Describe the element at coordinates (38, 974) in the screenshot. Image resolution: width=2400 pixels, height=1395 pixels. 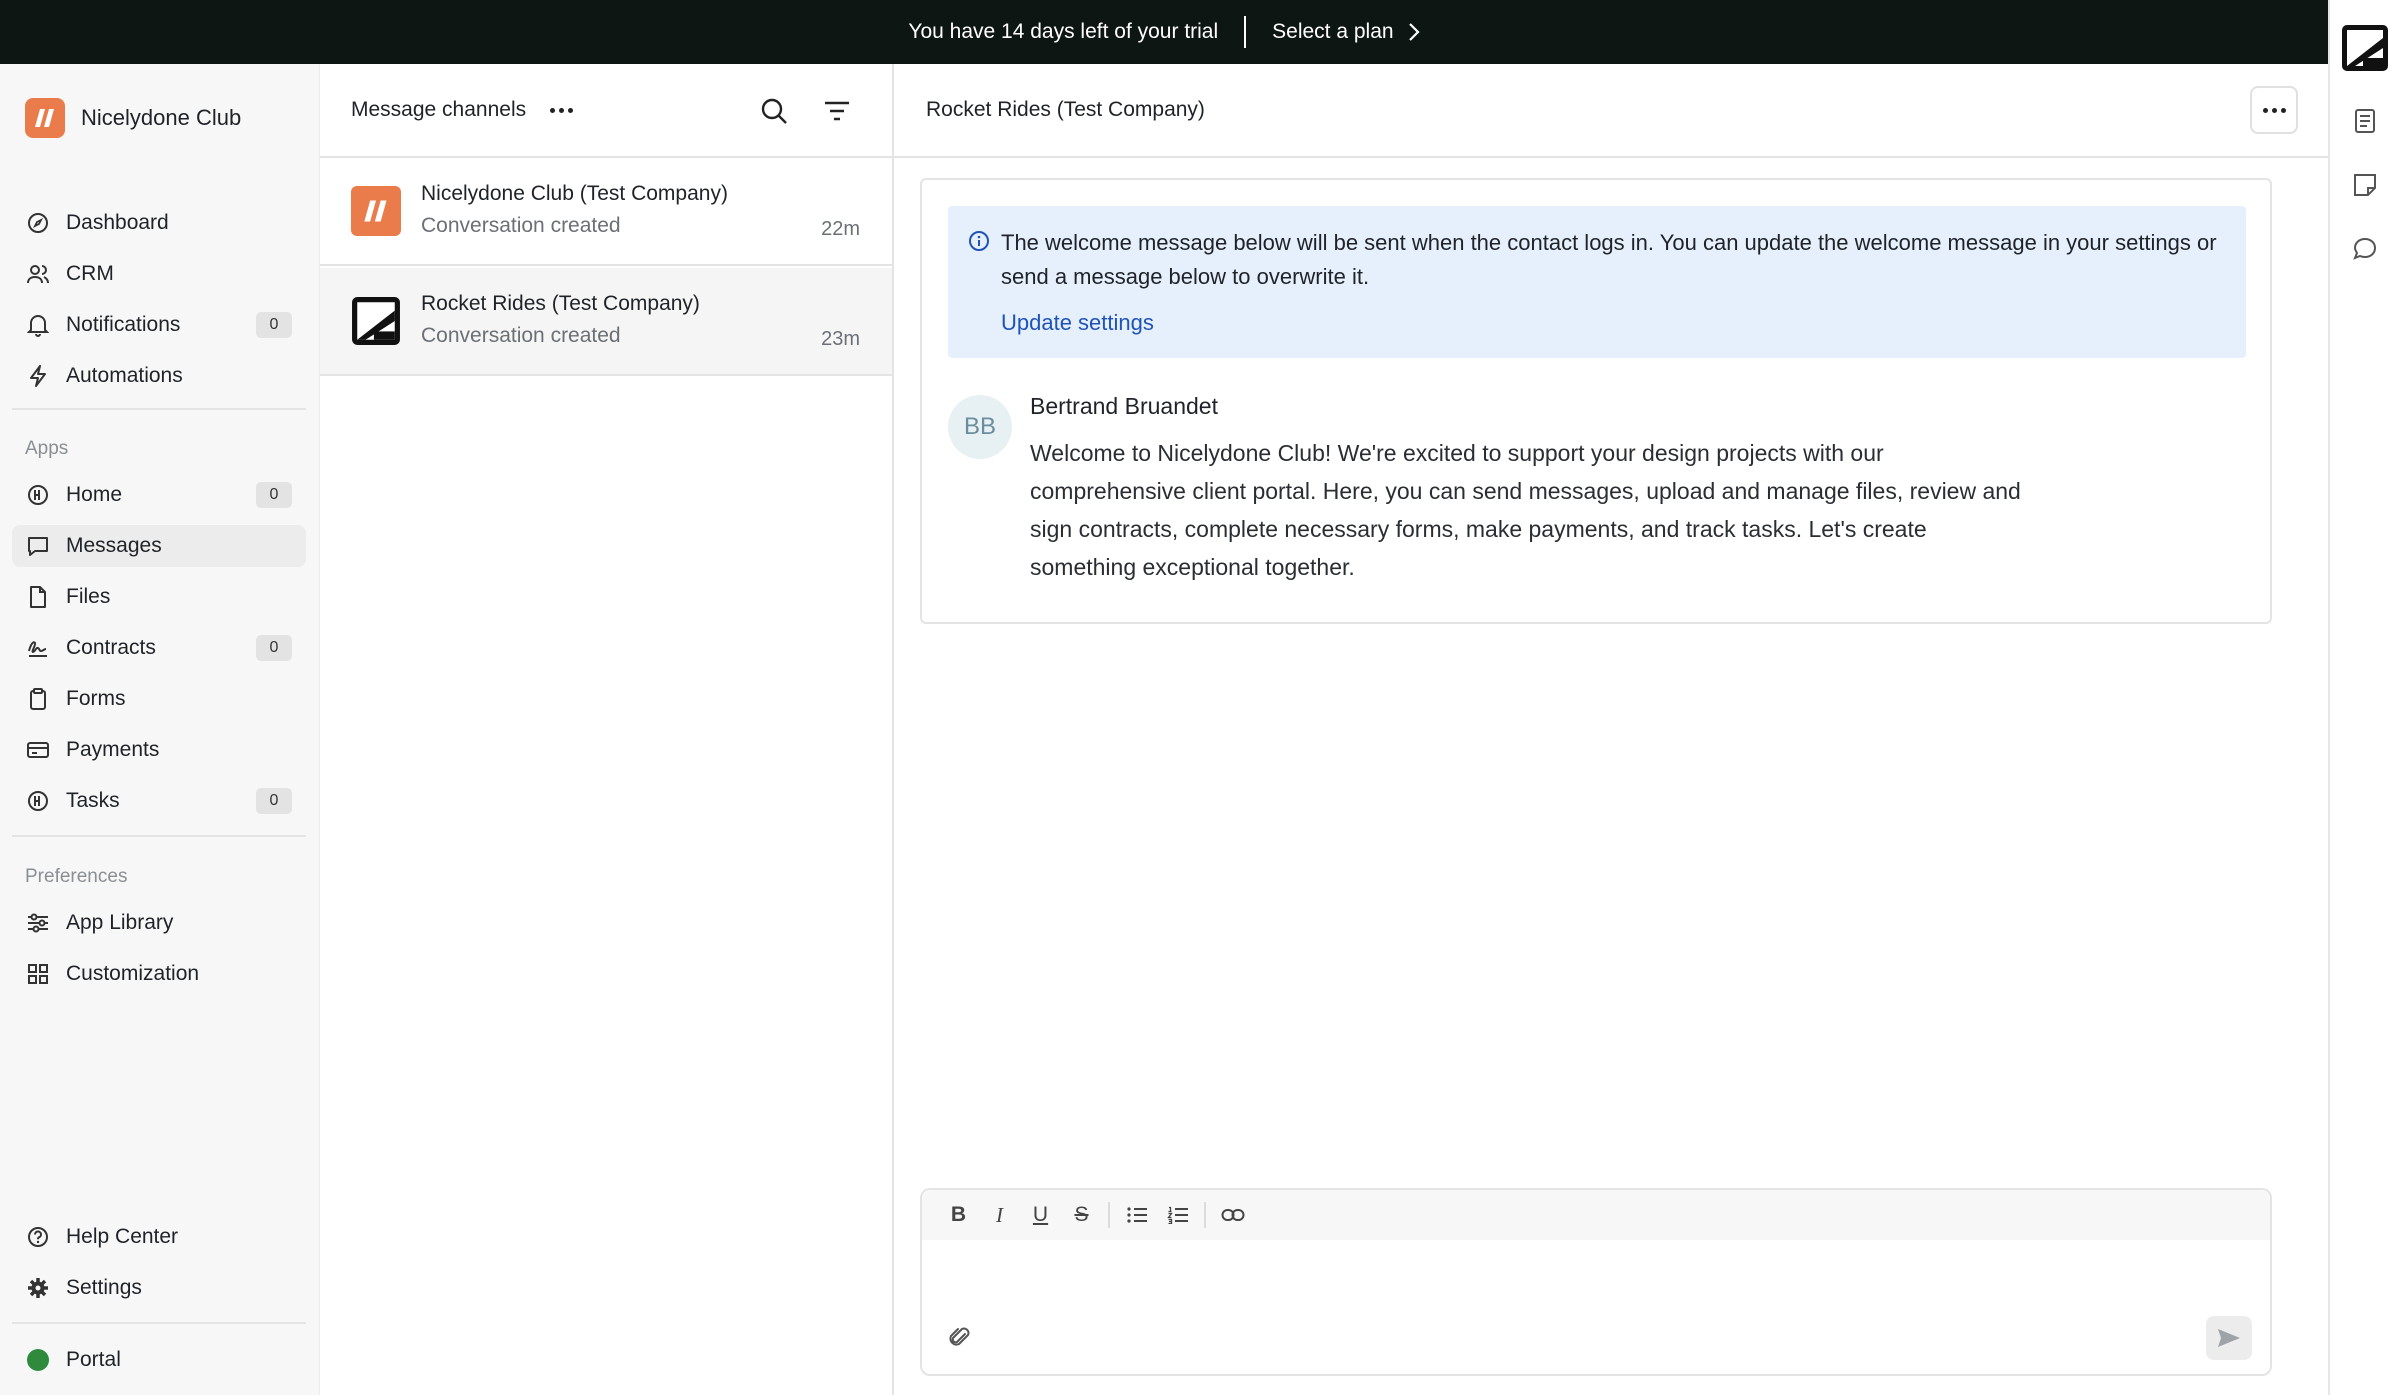
I see `grid-icon` at that location.